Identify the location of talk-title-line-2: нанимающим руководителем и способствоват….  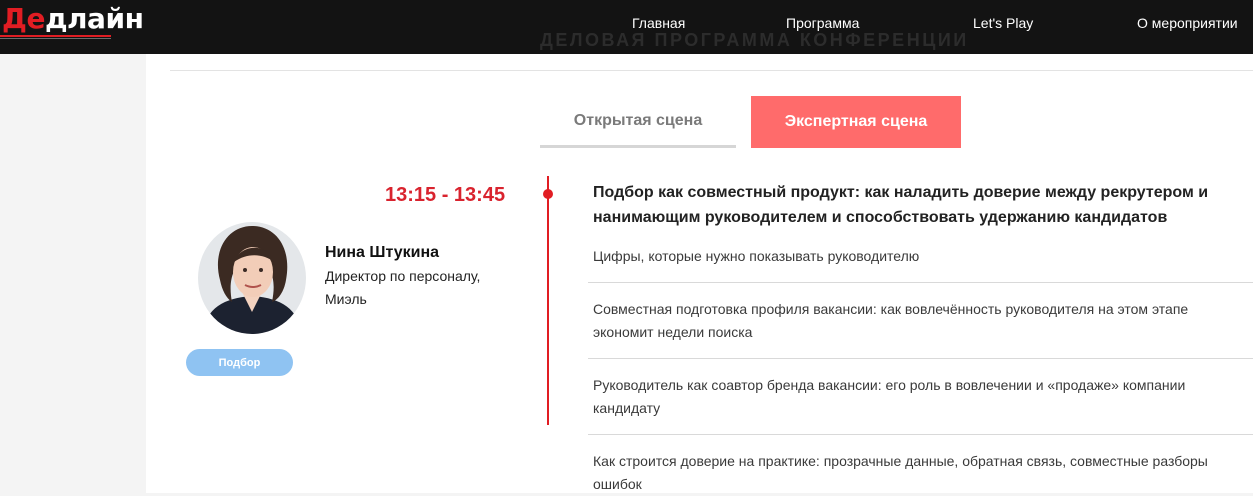
(880, 217).